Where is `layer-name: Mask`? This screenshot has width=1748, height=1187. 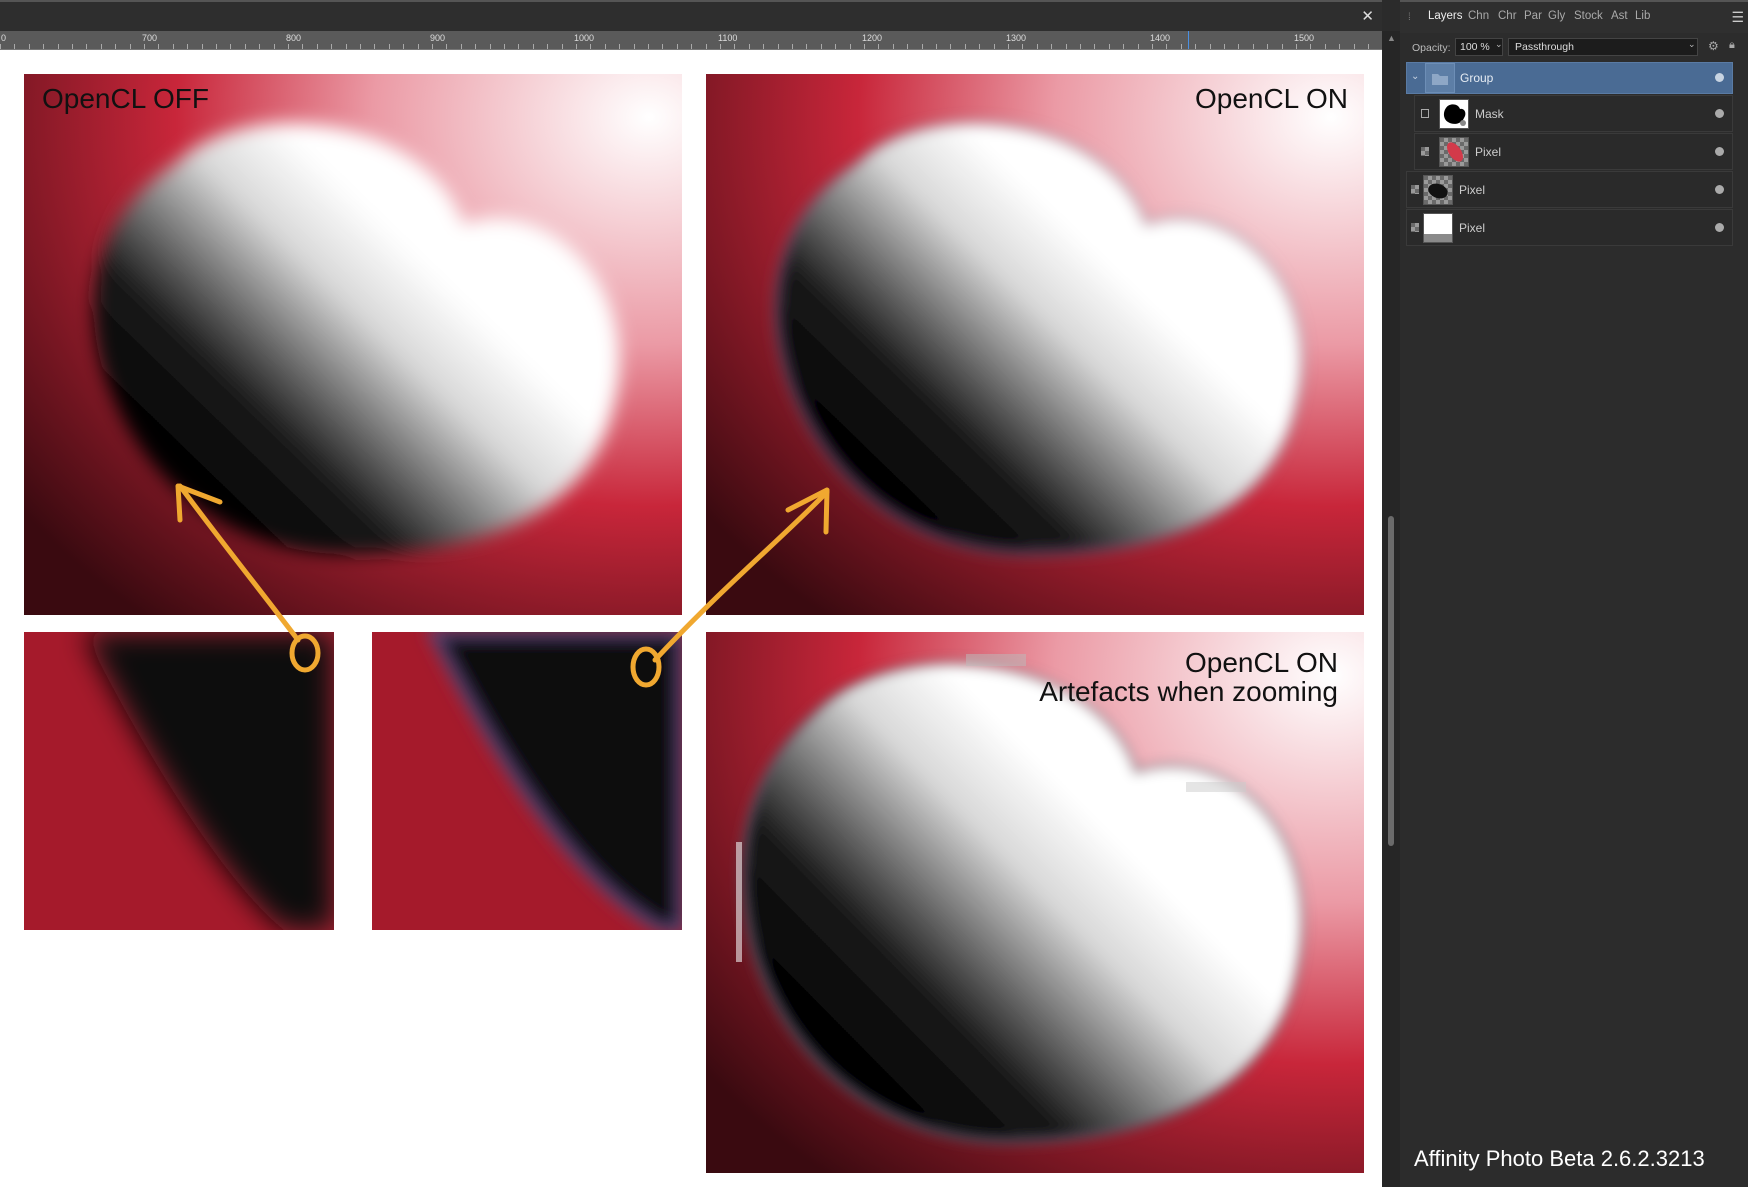
layer-name: Mask is located at coordinates (1489, 113).